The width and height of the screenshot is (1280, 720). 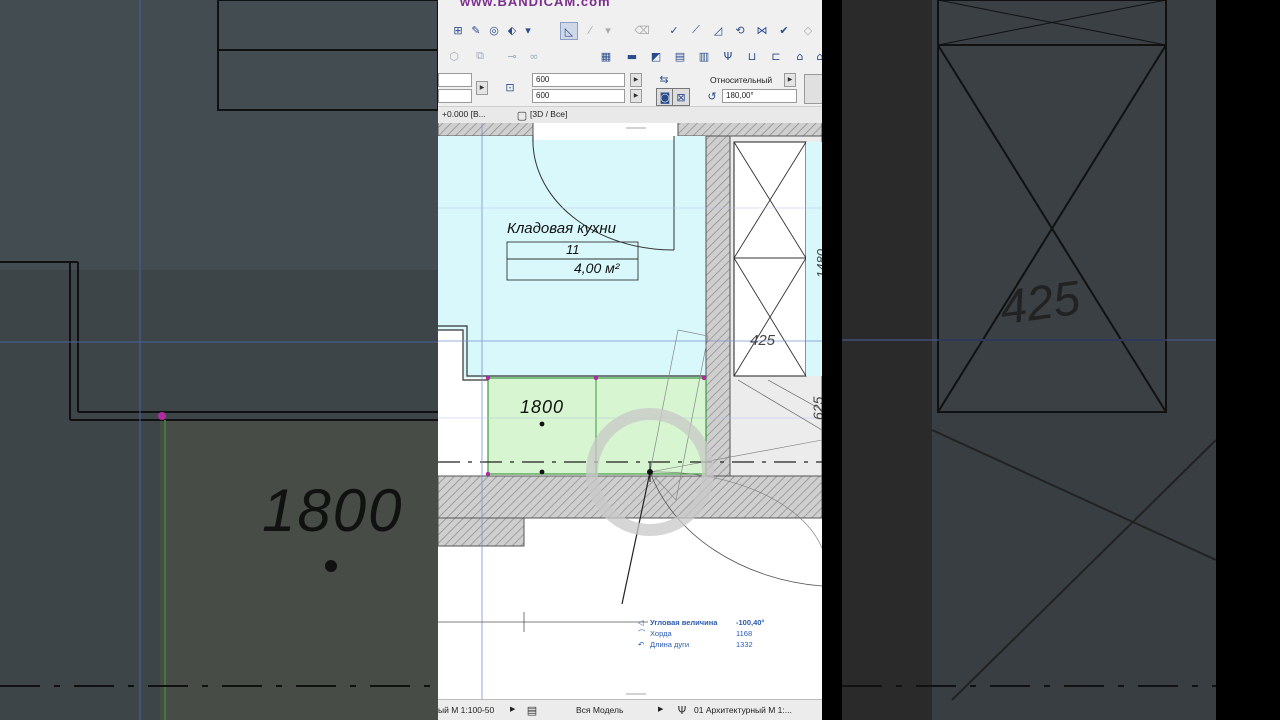 What do you see at coordinates (660, 709) in the screenshot?
I see `model-arrow-icon: ▶` at bounding box center [660, 709].